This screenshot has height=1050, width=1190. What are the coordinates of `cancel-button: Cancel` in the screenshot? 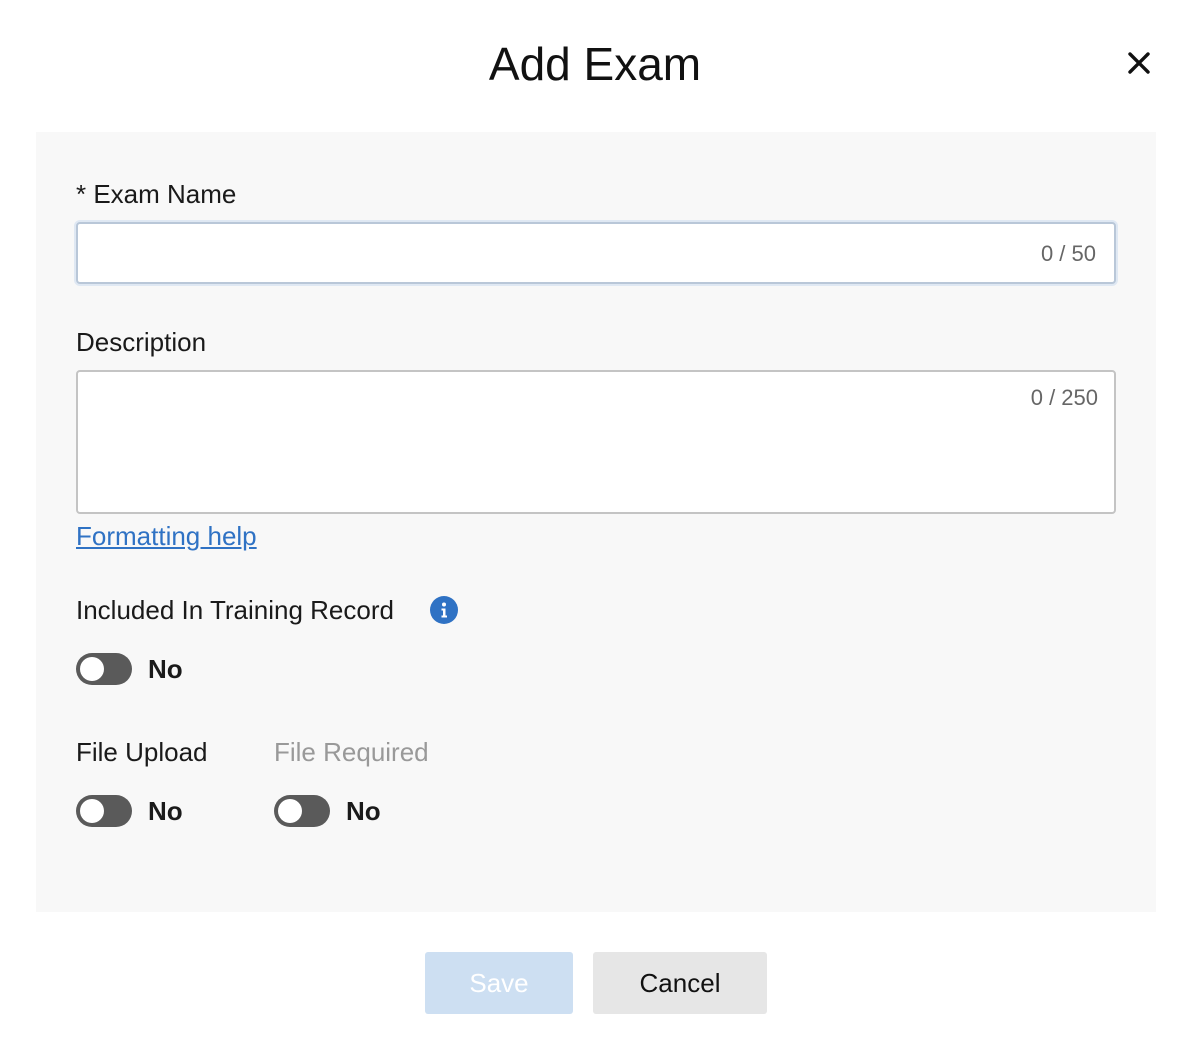 It's located at (680, 983).